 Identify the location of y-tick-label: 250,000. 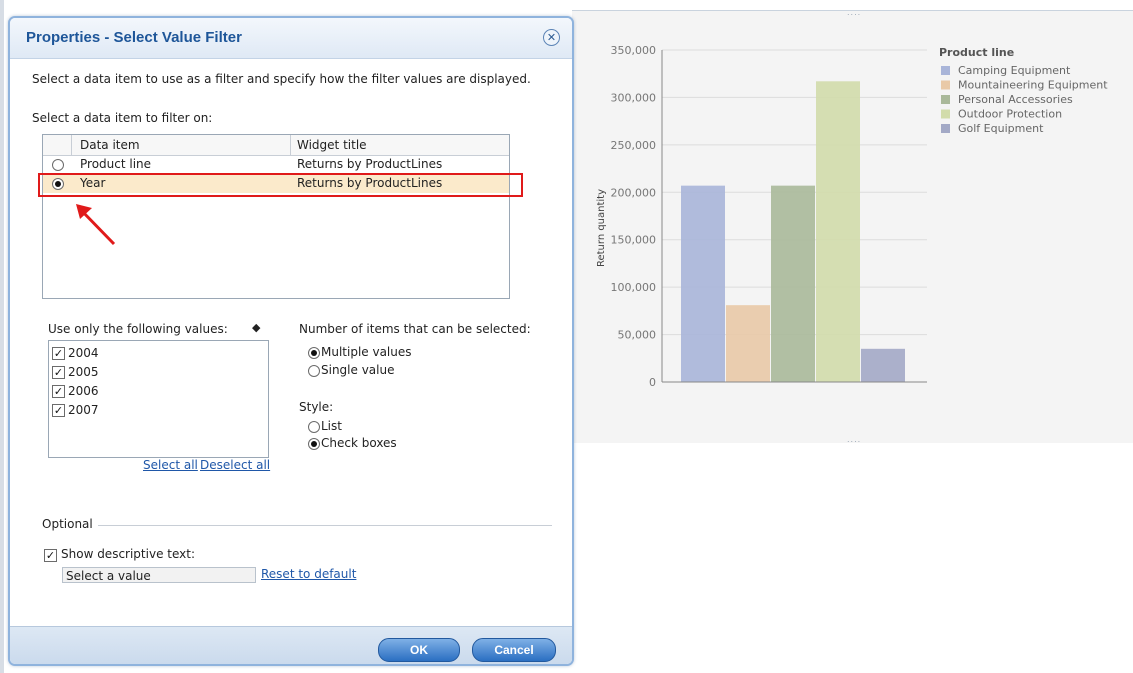
(634, 145).